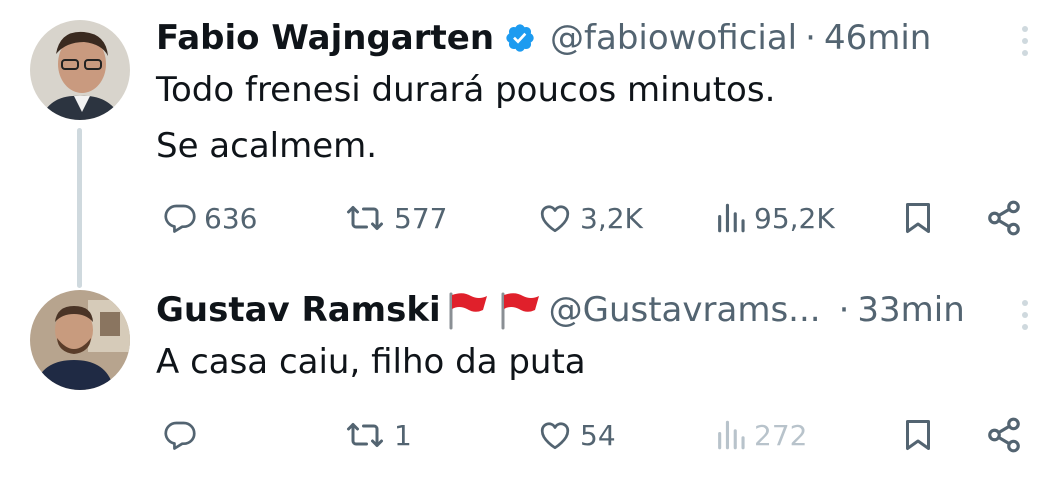  I want to click on tweet-actions: 1 54 272, so click(596, 435).